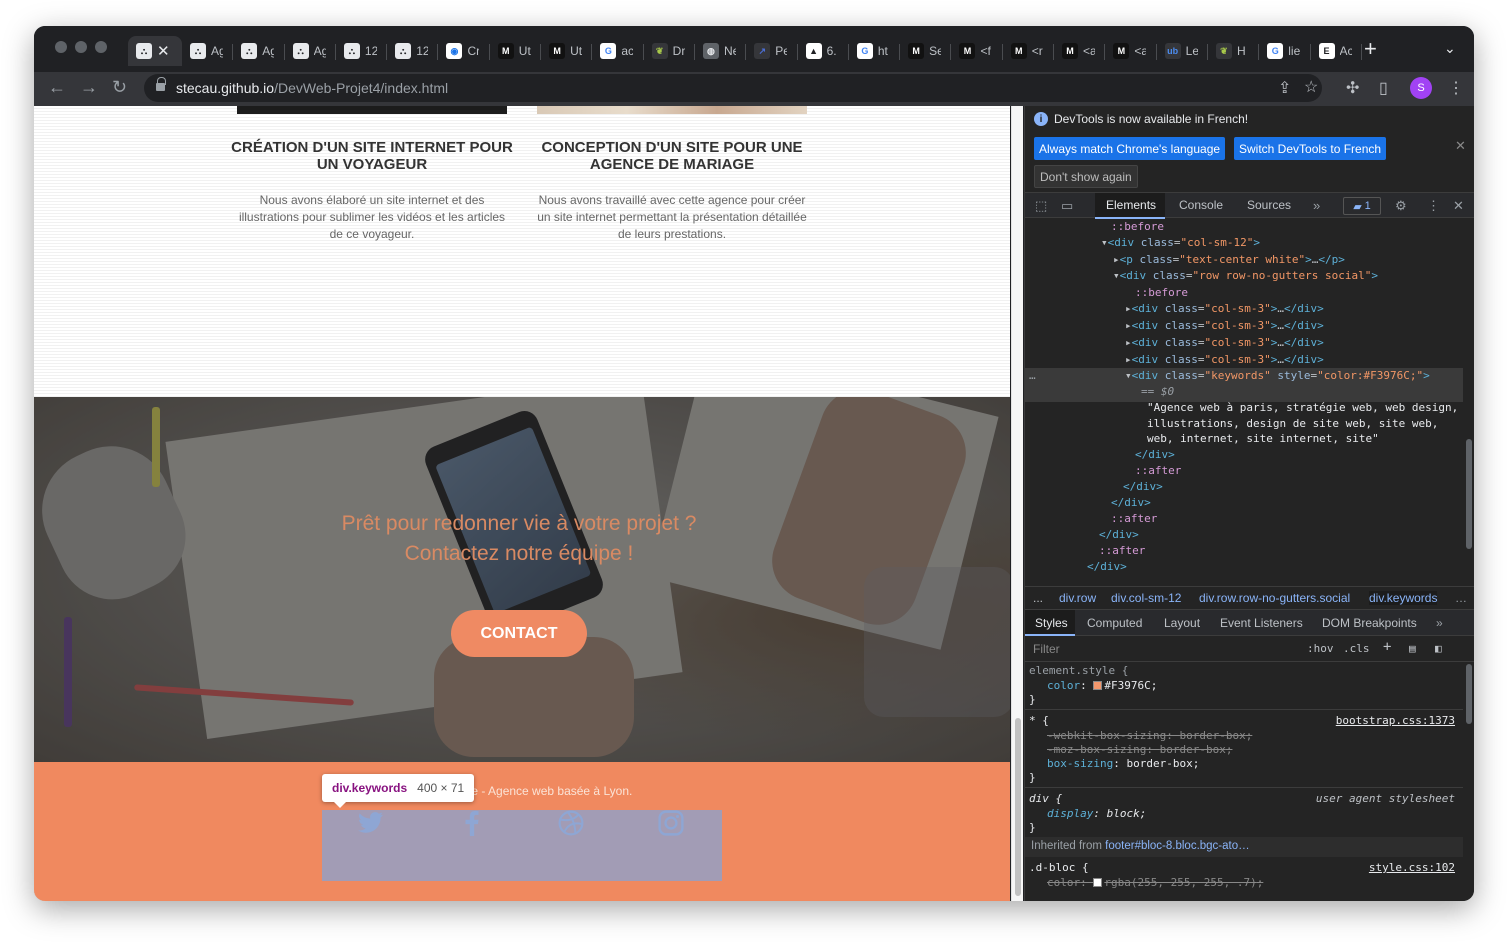 This screenshot has width=1508, height=943. What do you see at coordinates (1412, 648) in the screenshot?
I see `paint-icon: ▤` at bounding box center [1412, 648].